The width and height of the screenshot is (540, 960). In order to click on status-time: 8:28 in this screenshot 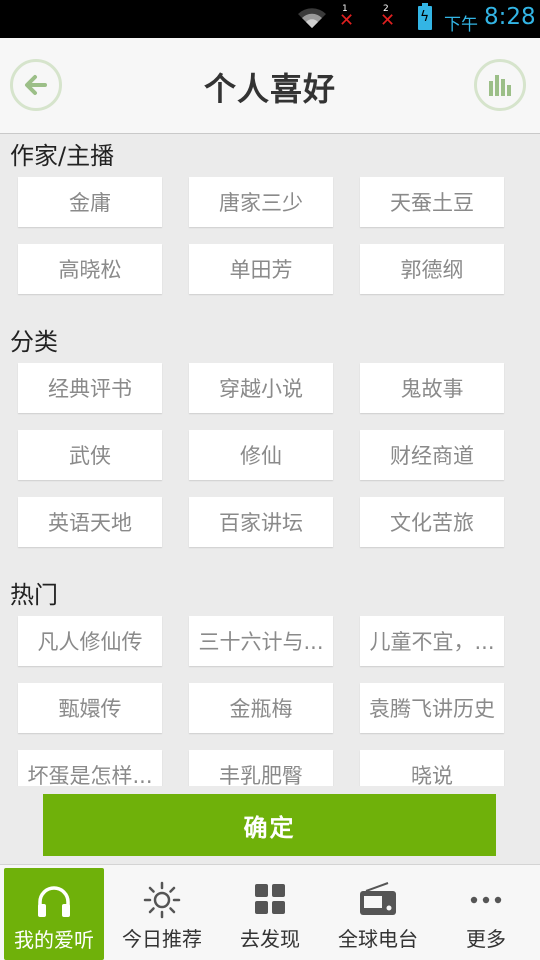, I will do `click(510, 17)`.